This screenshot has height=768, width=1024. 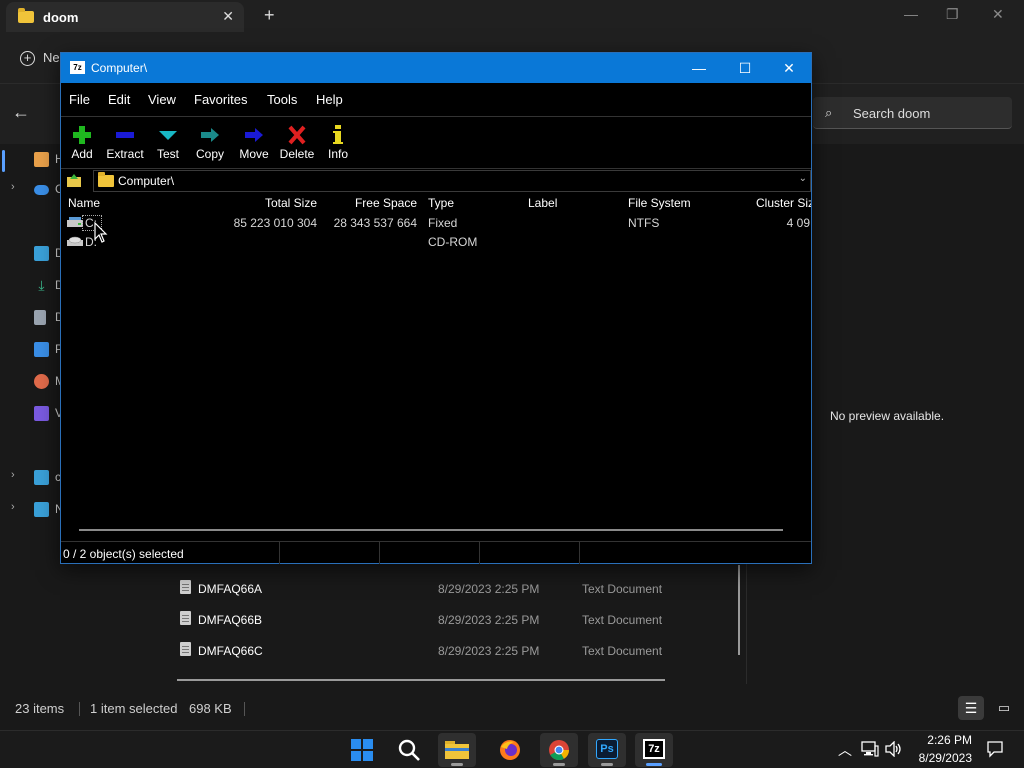 What do you see at coordinates (1004, 708) in the screenshot?
I see `tiles-view-icon: ▭` at bounding box center [1004, 708].